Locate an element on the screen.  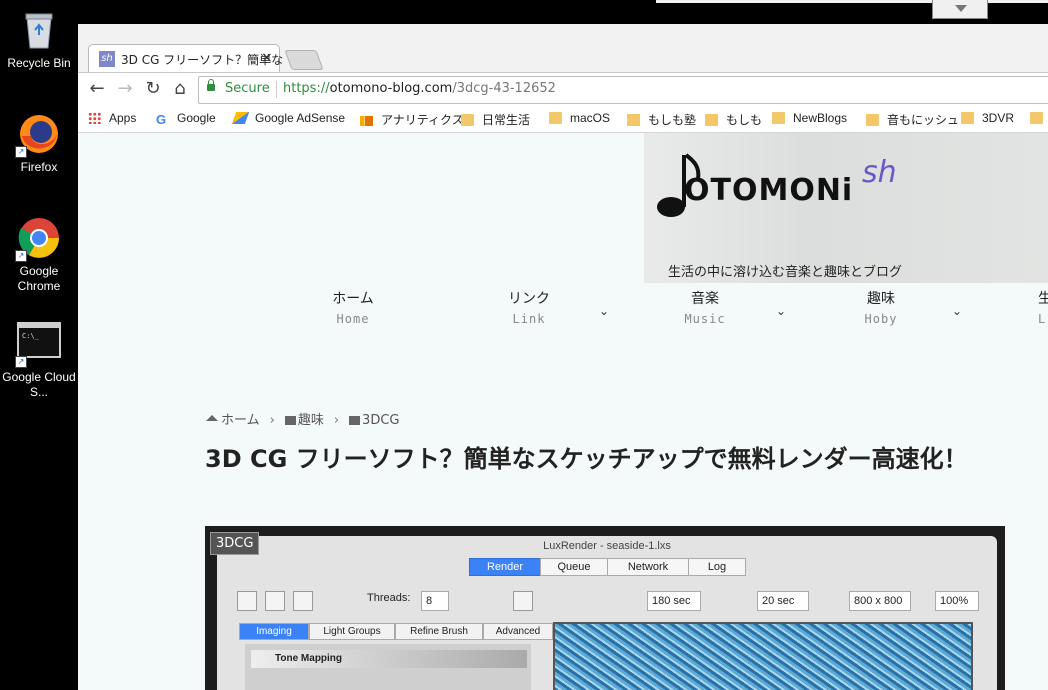
bookmark-folder: macOS is located at coordinates (579, 118).